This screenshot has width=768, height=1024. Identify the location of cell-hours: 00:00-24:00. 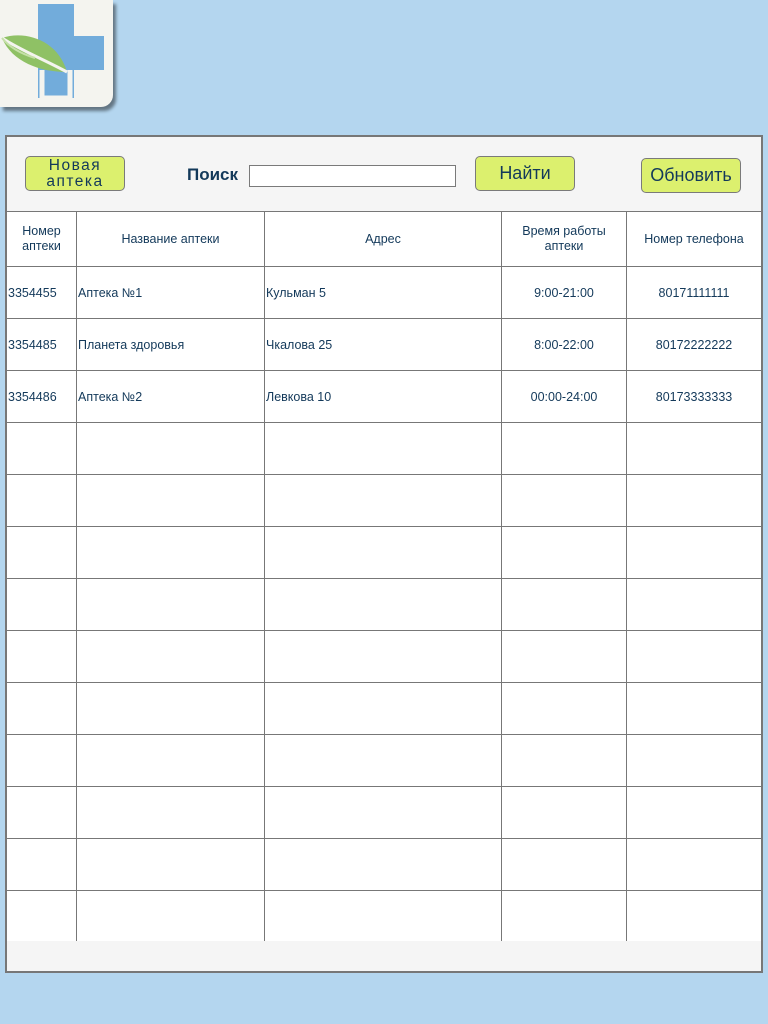
(564, 396).